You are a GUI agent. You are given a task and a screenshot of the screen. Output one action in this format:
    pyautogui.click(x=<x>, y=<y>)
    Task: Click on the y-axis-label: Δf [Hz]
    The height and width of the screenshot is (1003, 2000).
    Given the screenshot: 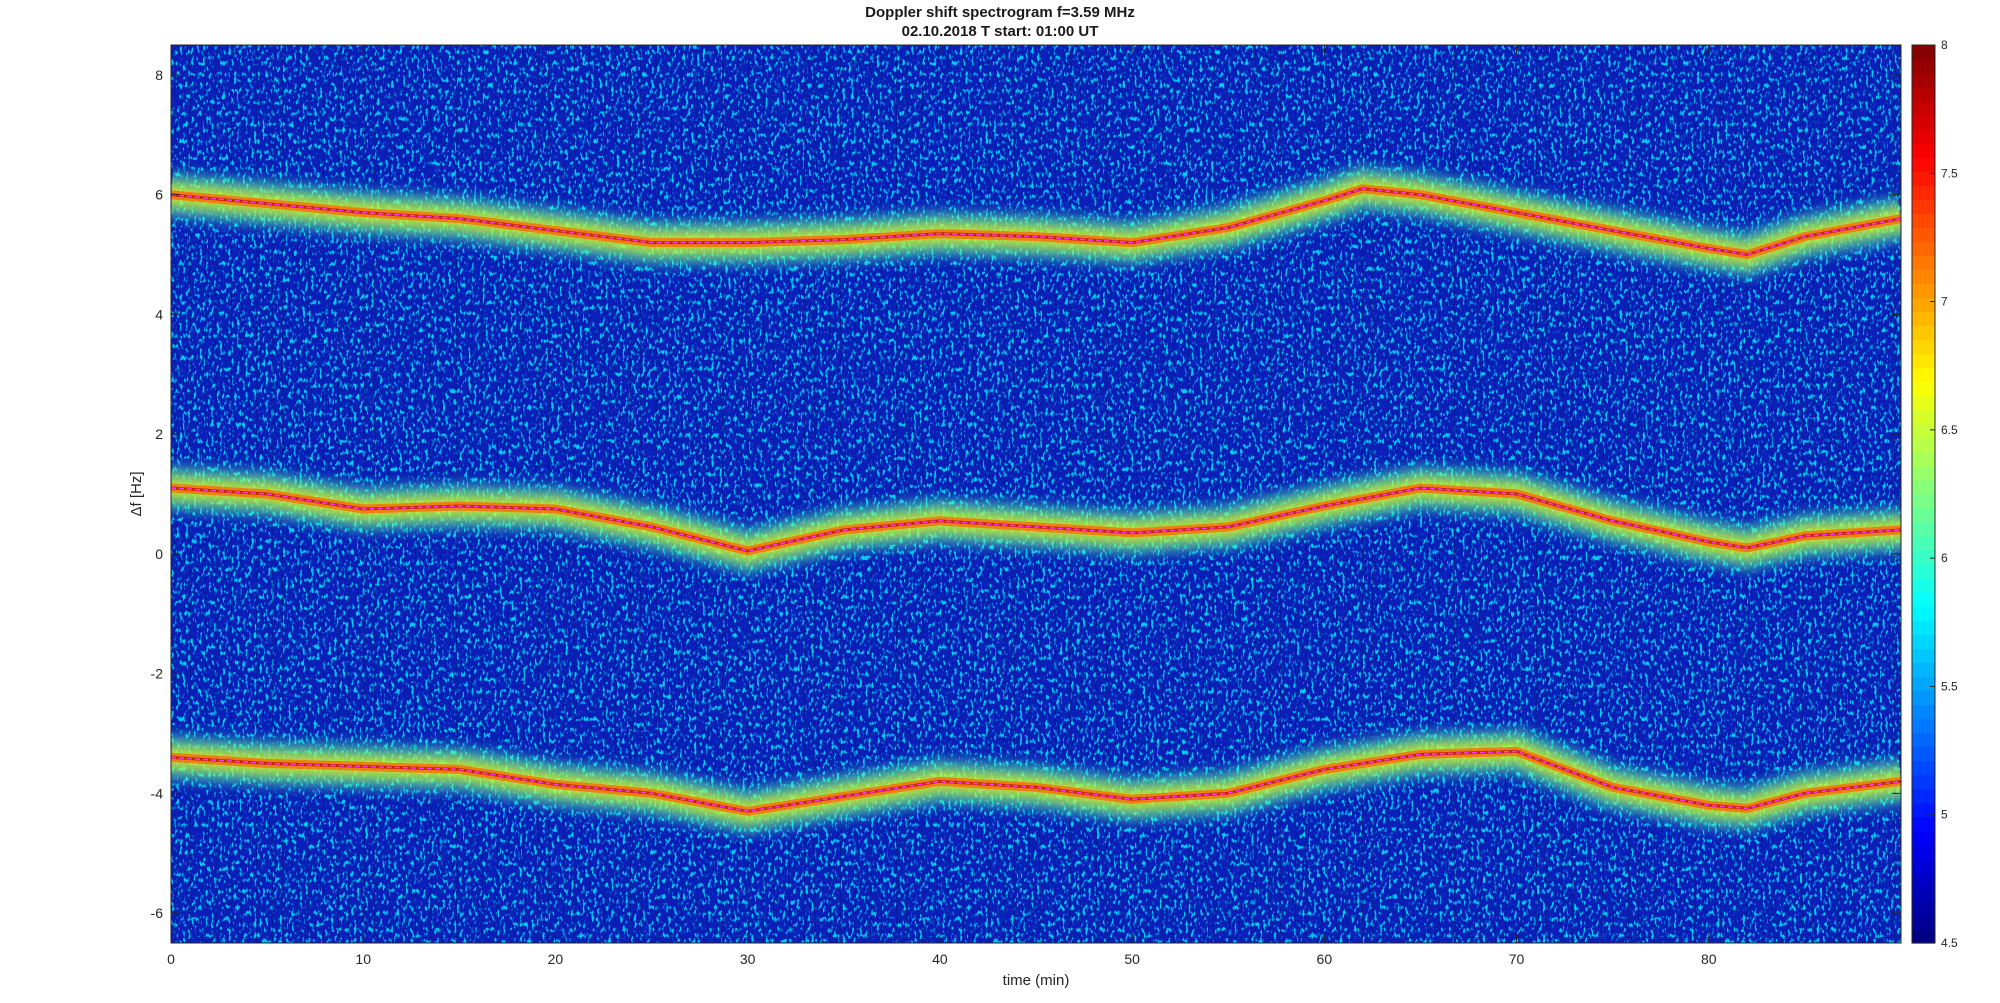 What is the action you would take?
    pyautogui.click(x=136, y=493)
    